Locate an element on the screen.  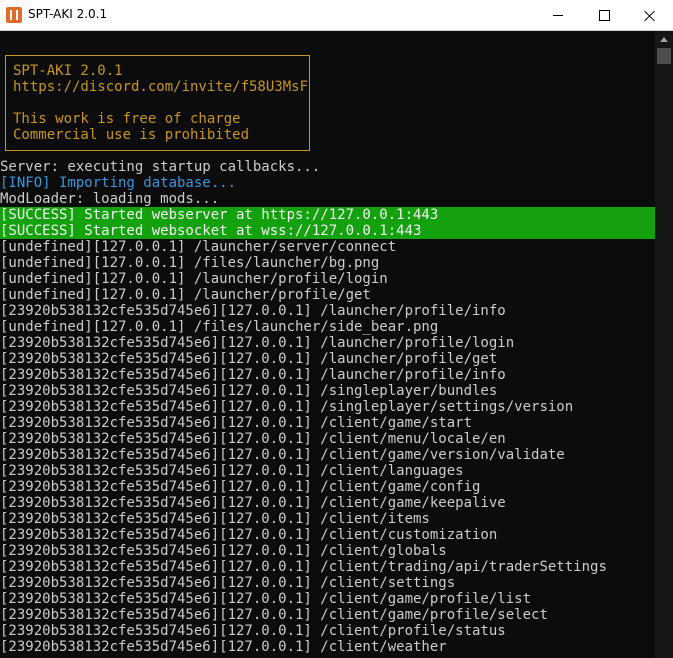
close-button is located at coordinates (650, 15).